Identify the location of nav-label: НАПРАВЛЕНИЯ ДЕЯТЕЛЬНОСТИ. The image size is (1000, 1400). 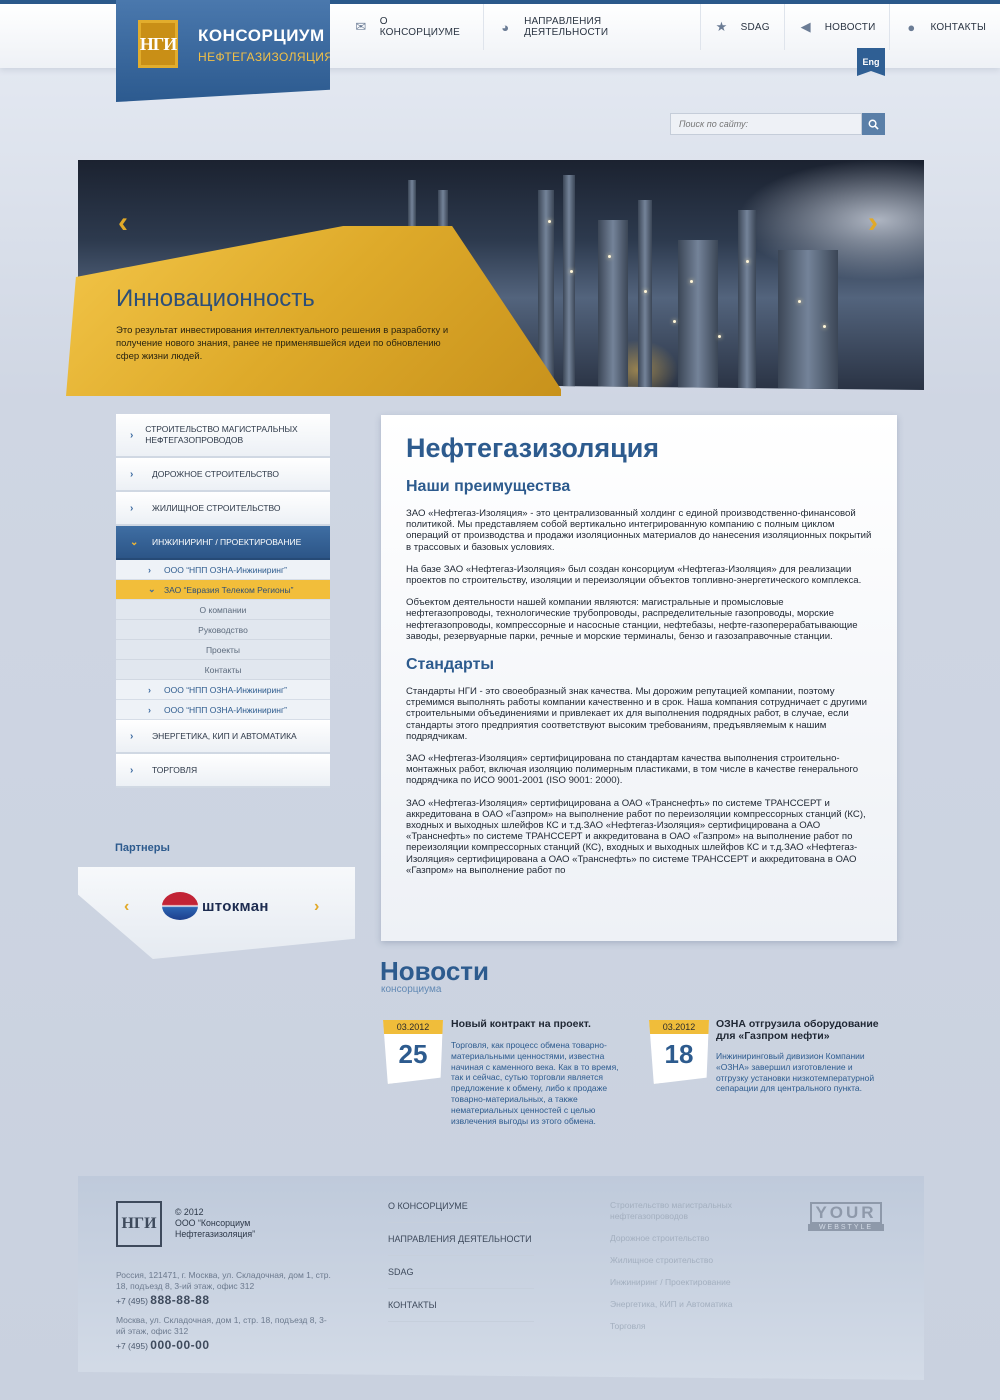
(566, 27).